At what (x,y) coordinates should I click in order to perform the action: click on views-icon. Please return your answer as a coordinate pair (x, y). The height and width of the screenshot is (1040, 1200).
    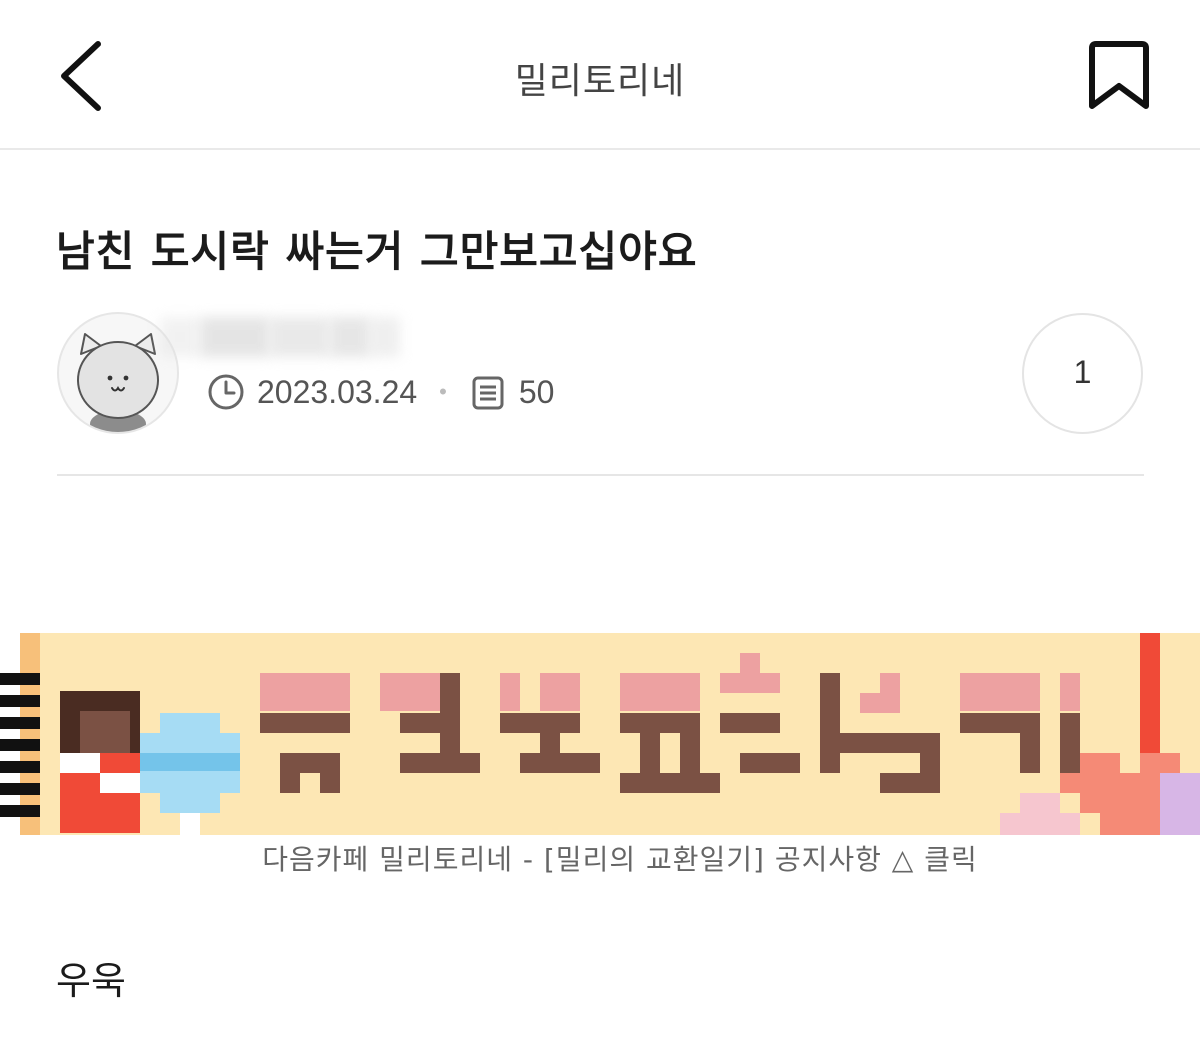
    Looking at the image, I should click on (488, 393).